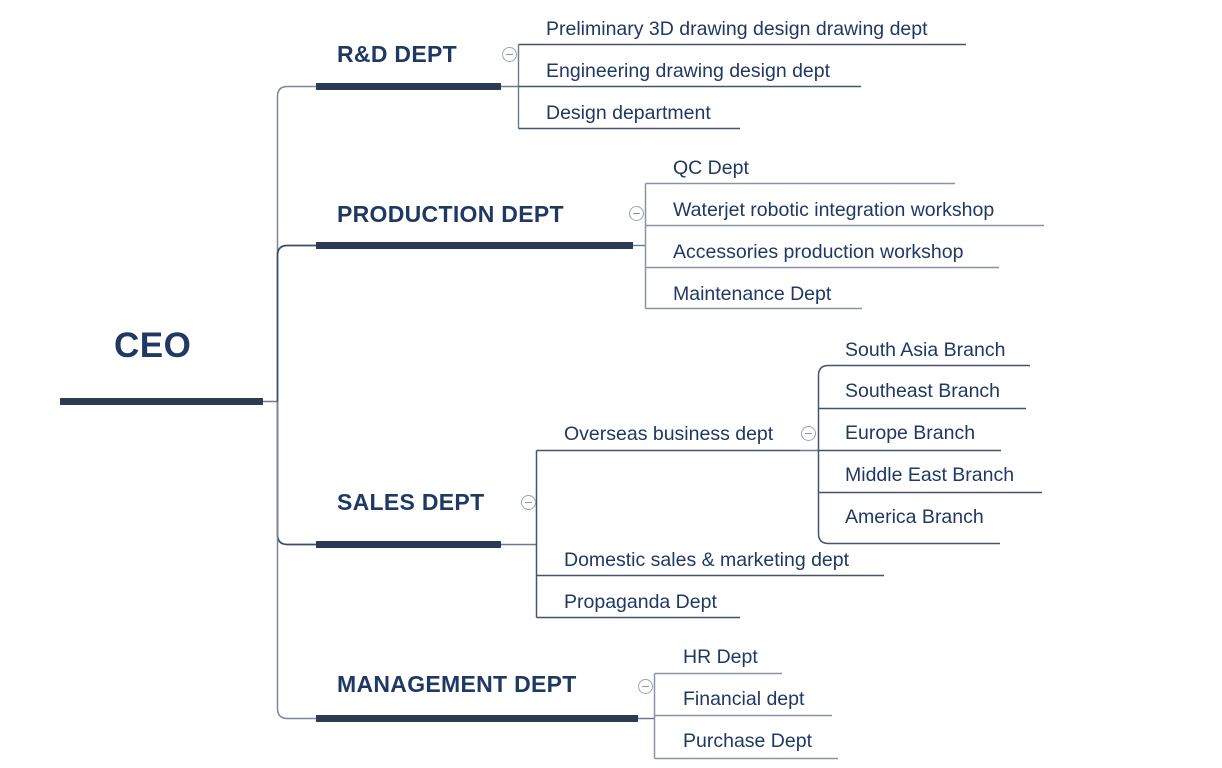 The height and width of the screenshot is (768, 1222). I want to click on node-label-ceo: CEO, so click(153, 345).